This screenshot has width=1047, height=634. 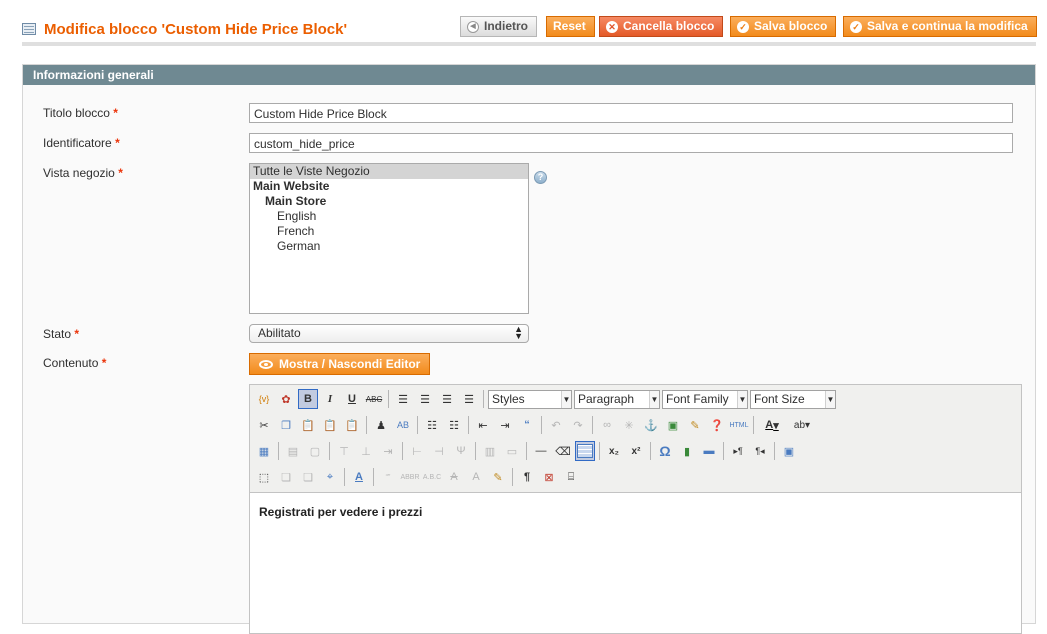 I want to click on save-continue-button: ✓ Salva e continua la modifica, so click(x=940, y=26).